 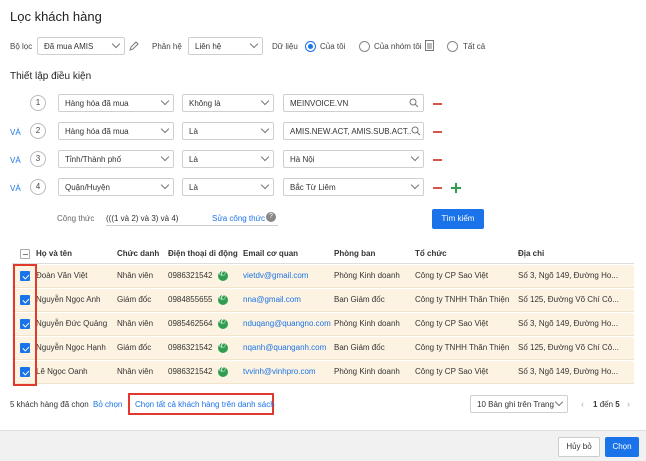 What do you see at coordinates (275, 276) in the screenshot?
I see `cell-email: vietdv@gmail.com` at bounding box center [275, 276].